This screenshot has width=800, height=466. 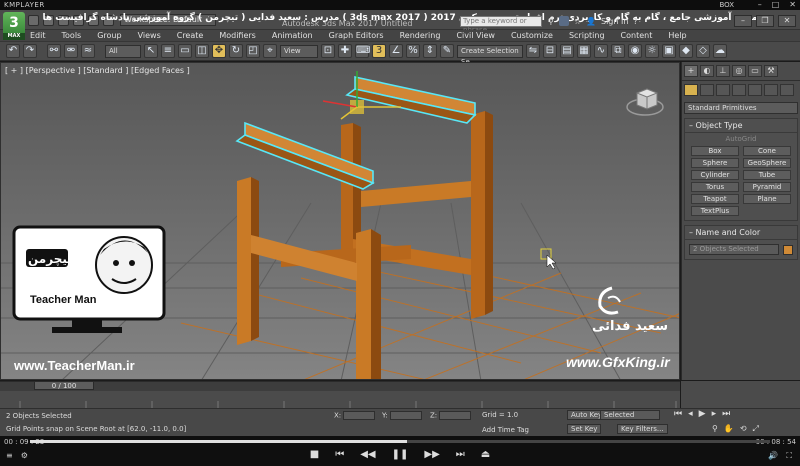 I want to click on keyboard-shortcut-icon: ⌨, so click(x=362, y=51).